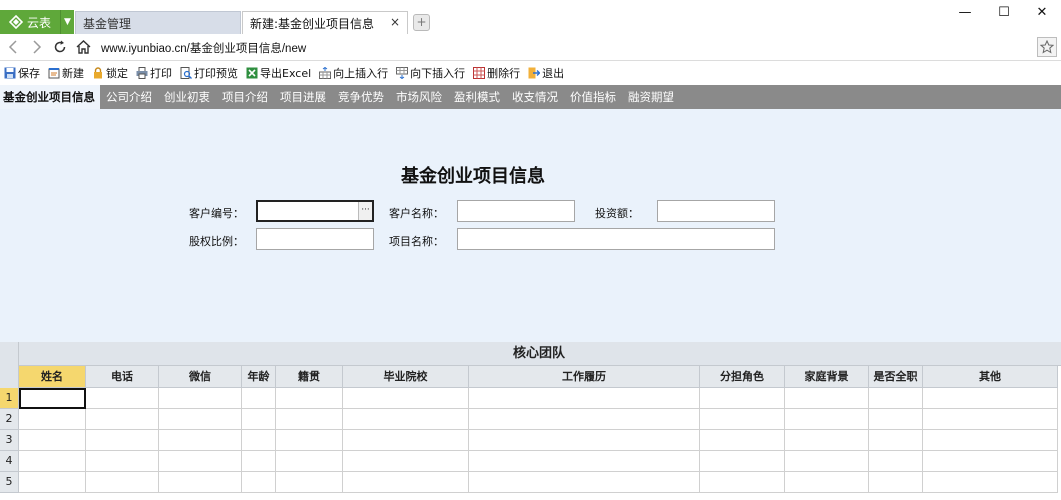 This screenshot has height=500, width=1061. What do you see at coordinates (315, 211) in the screenshot?
I see `customer-no-field: ···` at bounding box center [315, 211].